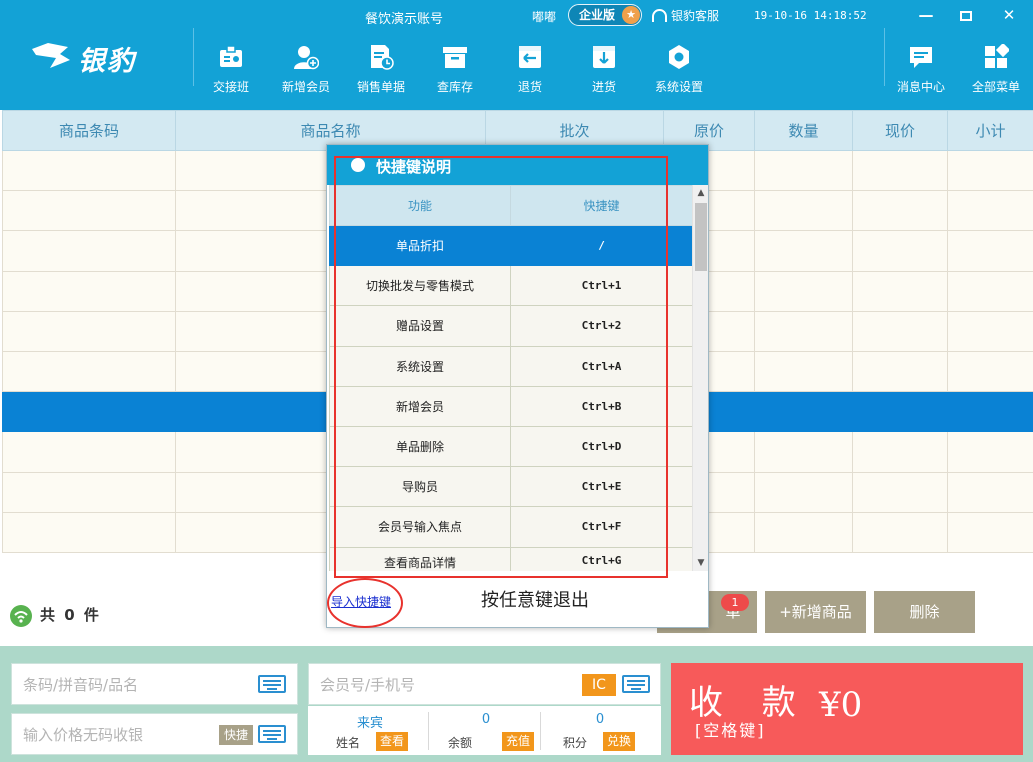 This screenshot has width=1033, height=762. I want to click on shortcut-row: 新增会员 Ctrl+B, so click(511, 406).